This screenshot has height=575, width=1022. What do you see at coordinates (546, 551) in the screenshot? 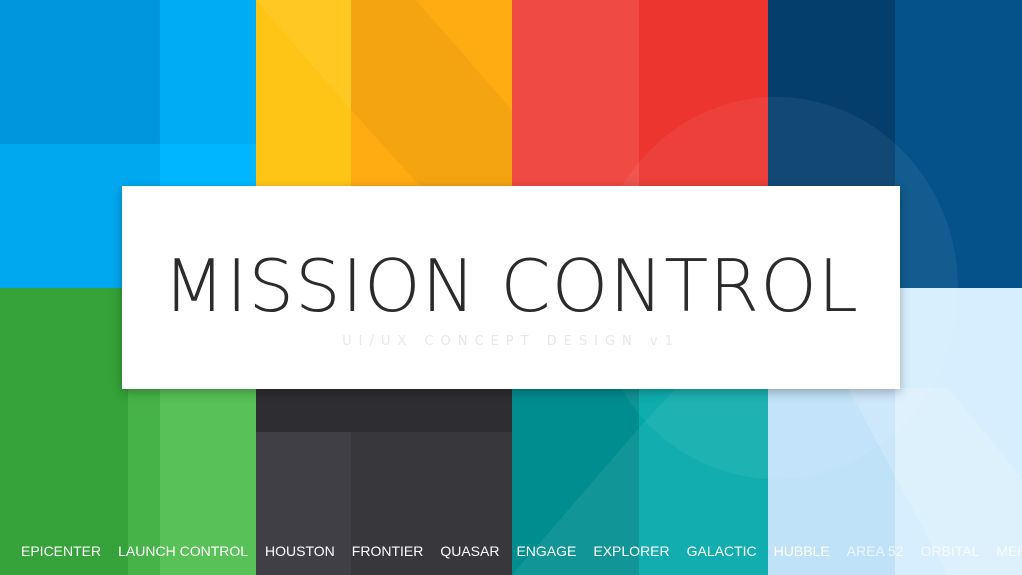
I see `nav-item-engage: ENGAGE` at bounding box center [546, 551].